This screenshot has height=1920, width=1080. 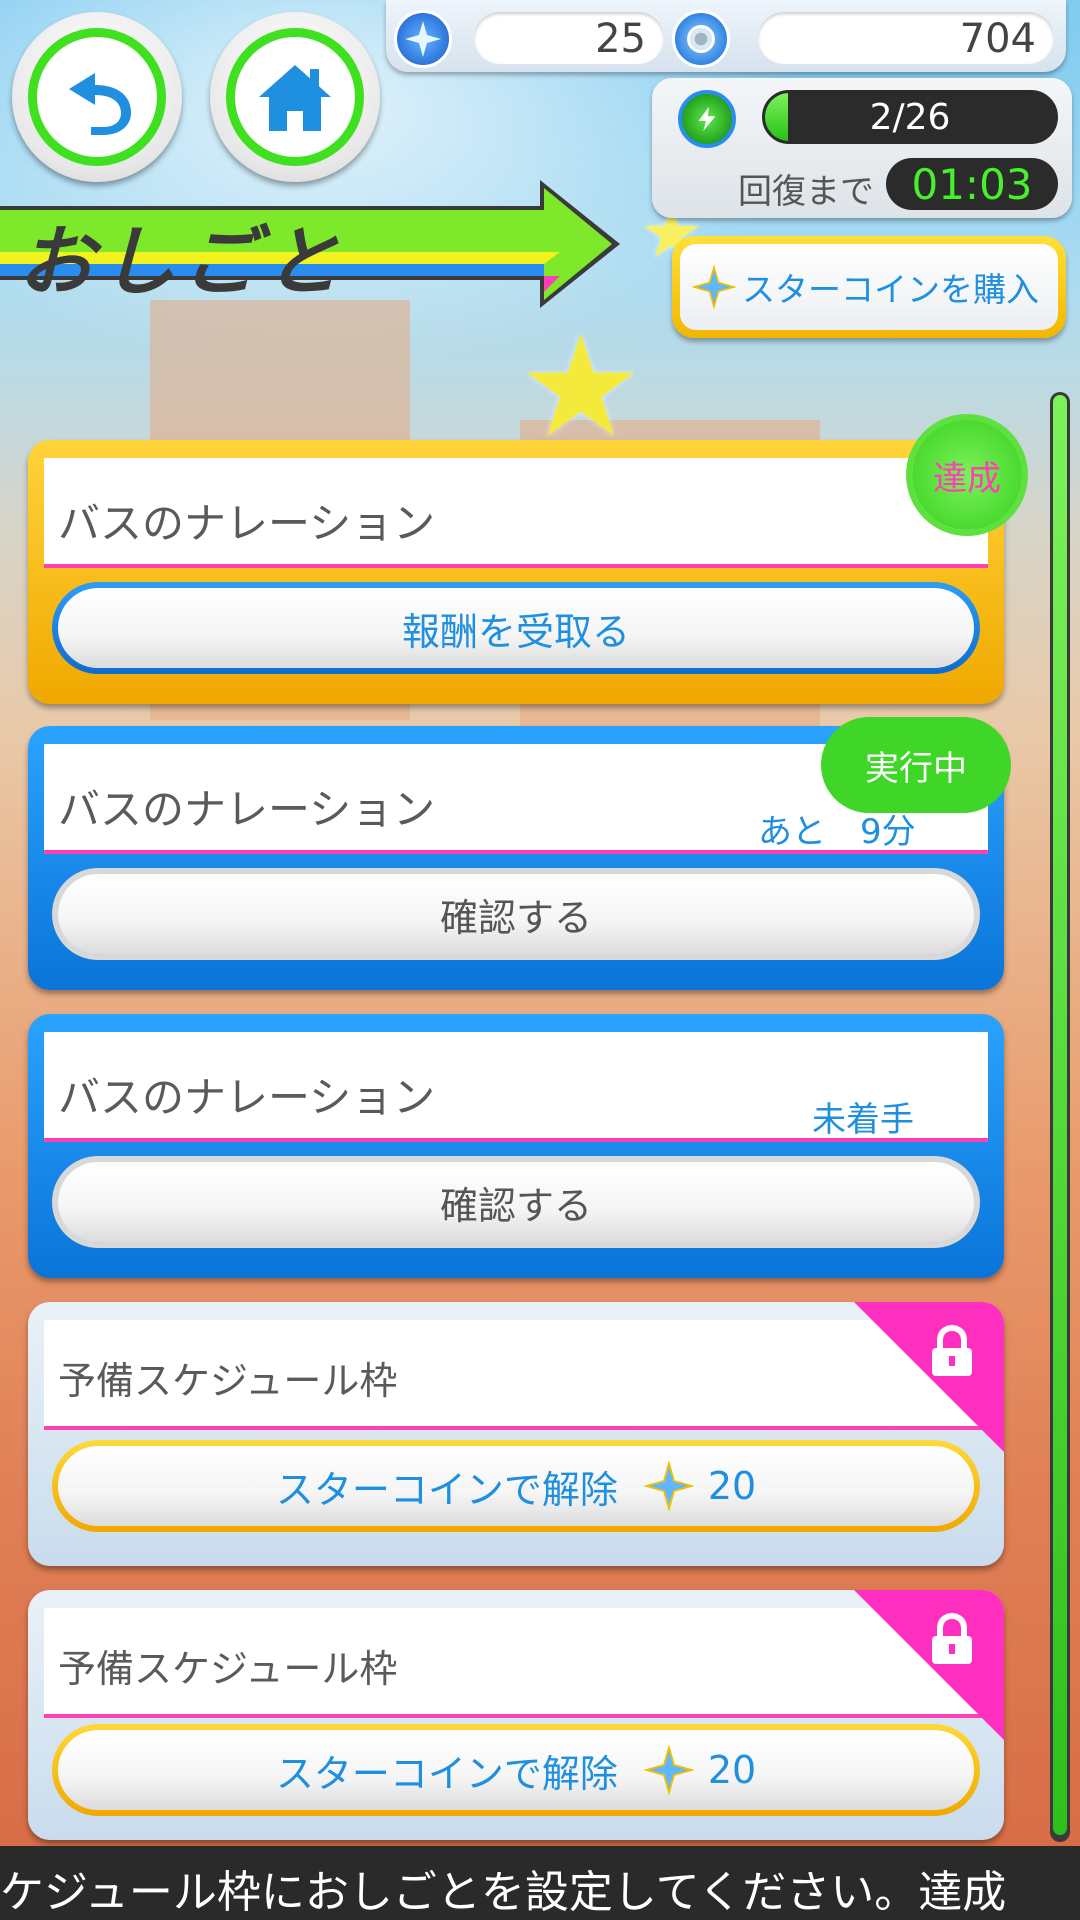 What do you see at coordinates (516, 572) in the screenshot?
I see `job-card-completed: バスのナレーション 報酬を受取る` at bounding box center [516, 572].